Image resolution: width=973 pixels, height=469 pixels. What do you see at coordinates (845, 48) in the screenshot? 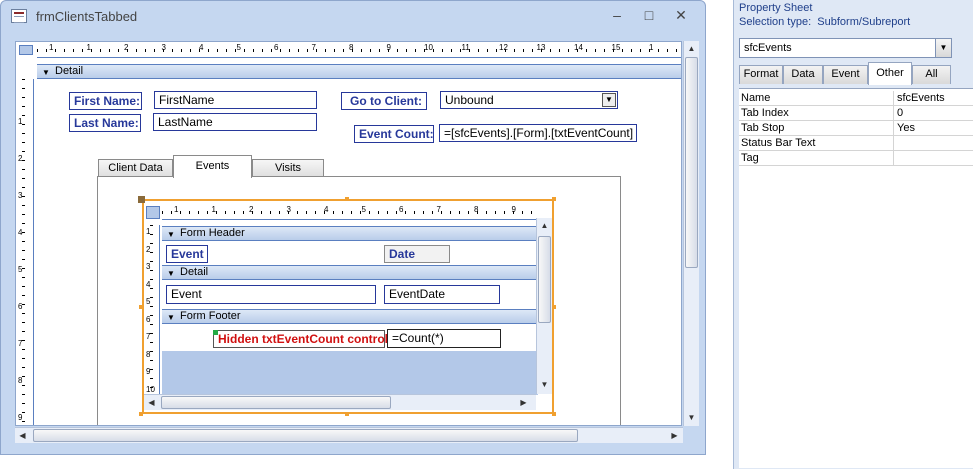
I see `object-selector-combo: sfcEvents ▼` at bounding box center [845, 48].